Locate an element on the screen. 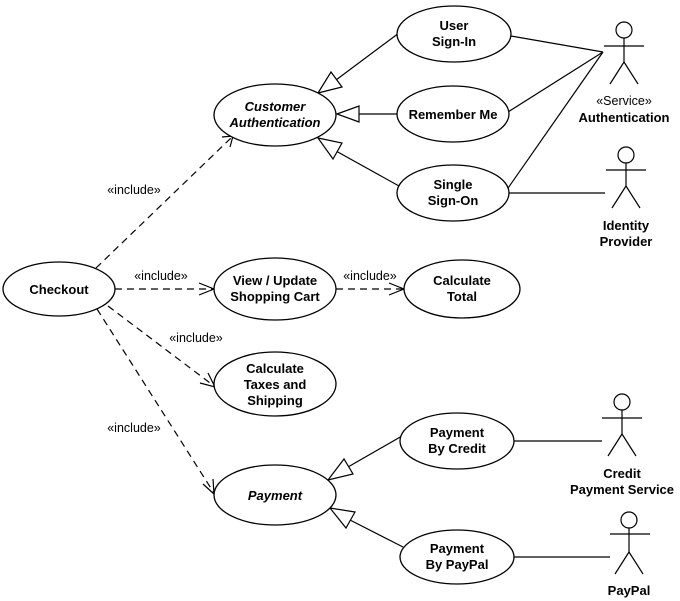  use-case-calculate-total: Calculate Total is located at coordinates (462, 289).